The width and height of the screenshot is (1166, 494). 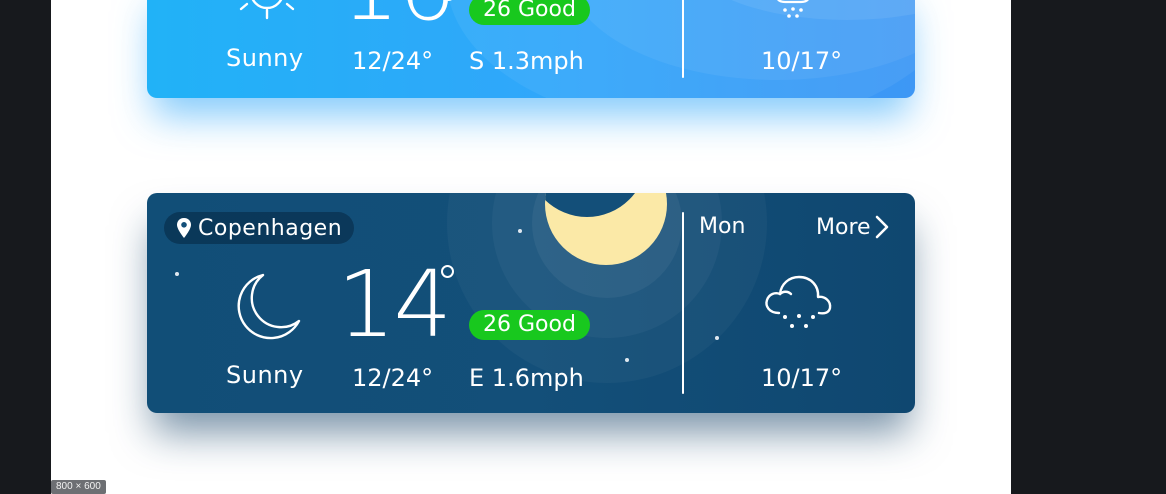 I want to click on forecast-day-label: Mon, so click(x=722, y=226).